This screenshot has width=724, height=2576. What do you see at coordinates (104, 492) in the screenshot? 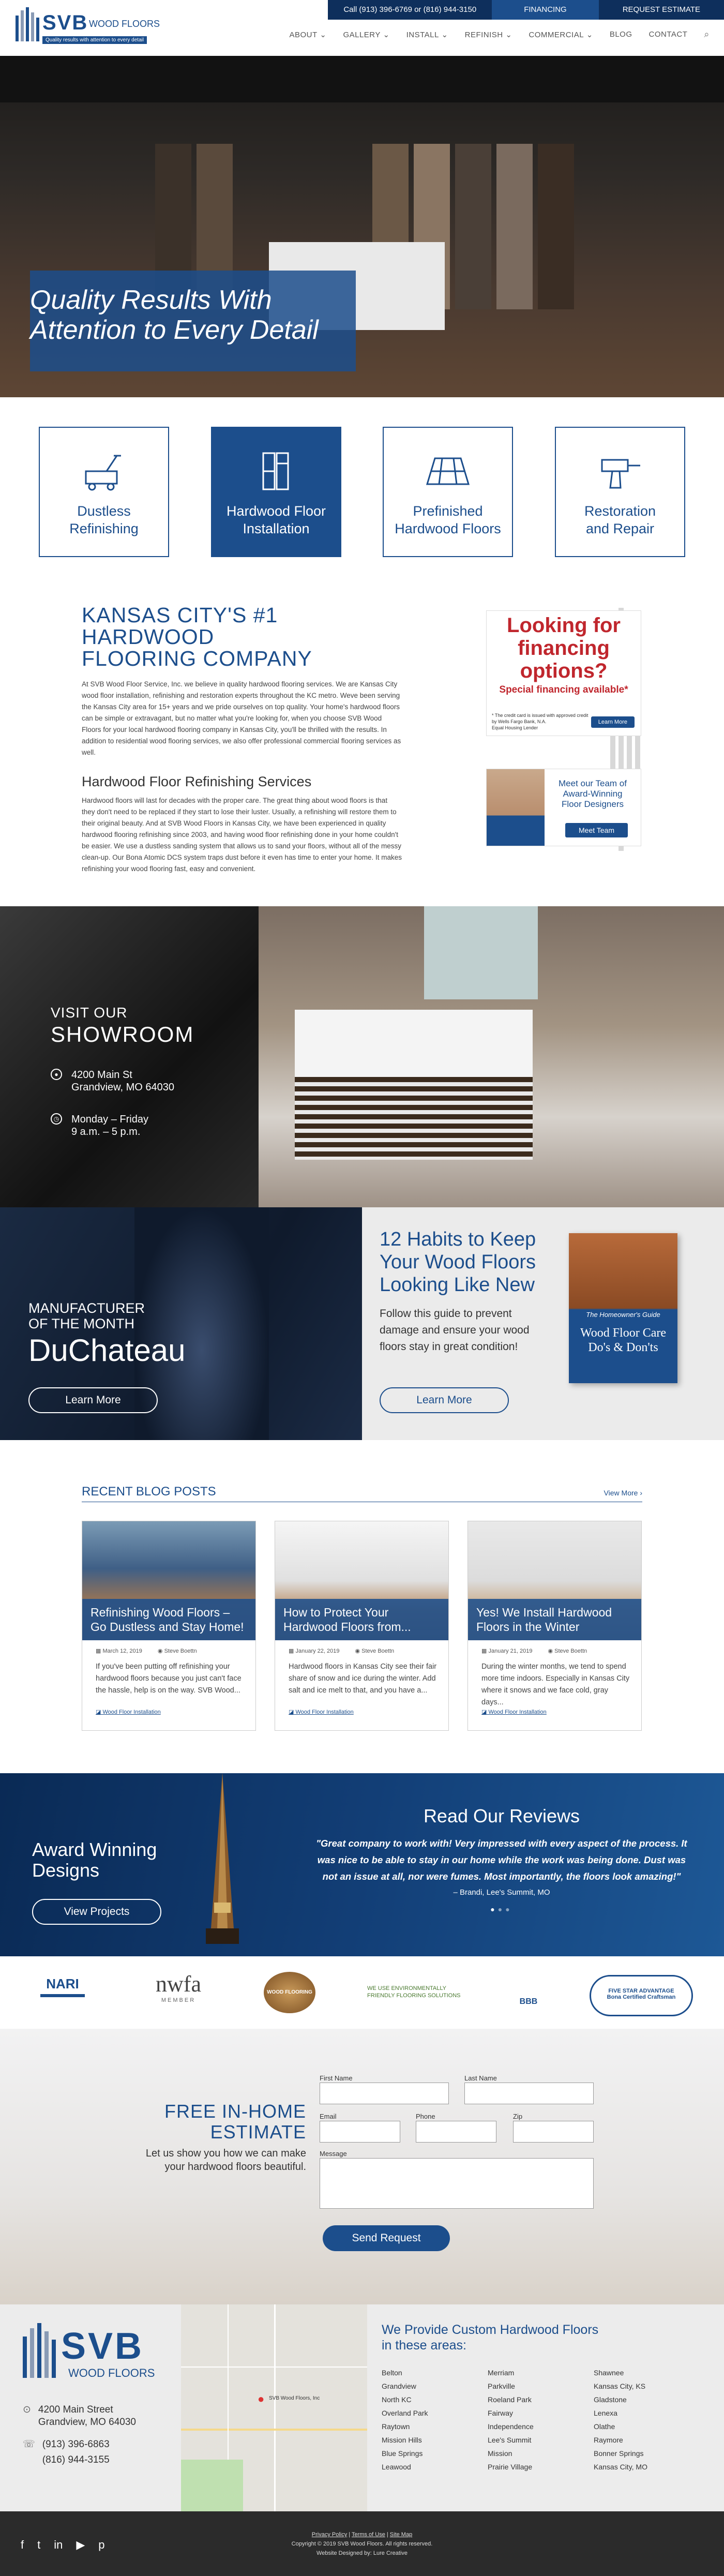
I see `service-dustless-refinishing: Dustless Refinishing` at bounding box center [104, 492].